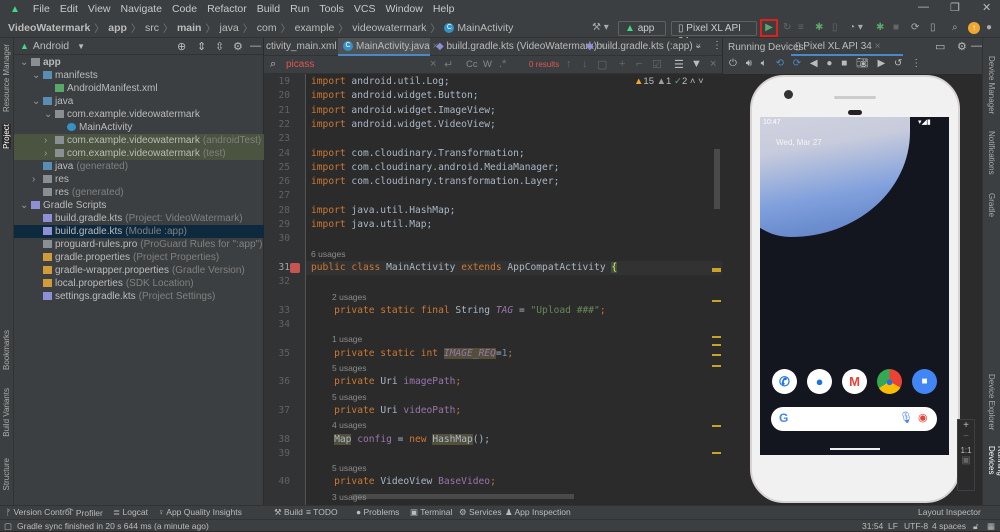  What do you see at coordinates (6, 136) in the screenshot?
I see `stripe-project: Project` at bounding box center [6, 136].